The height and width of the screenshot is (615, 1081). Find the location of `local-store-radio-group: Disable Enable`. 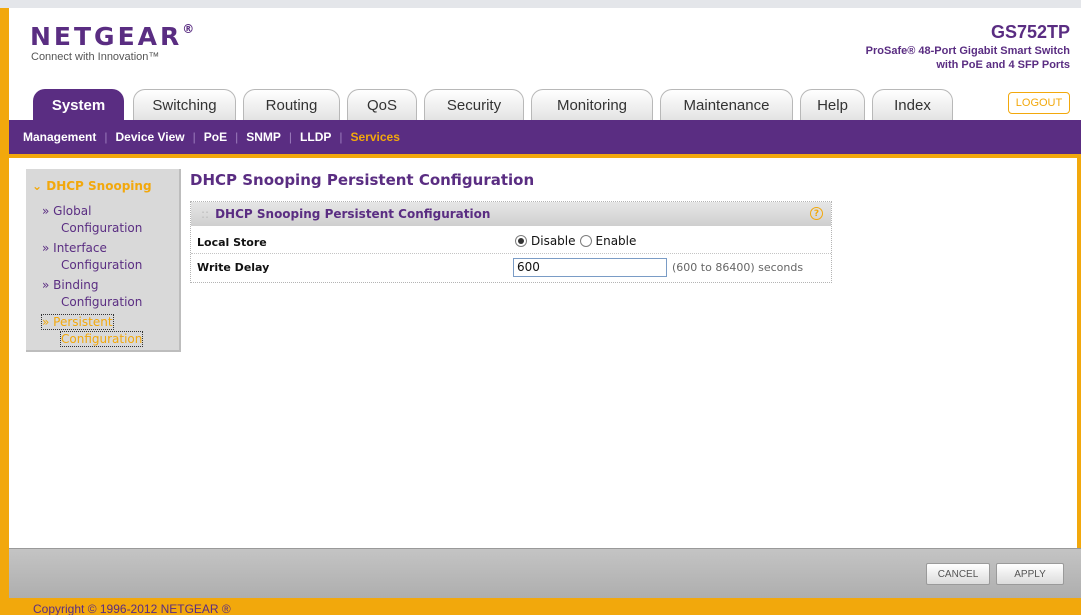

local-store-radio-group: Disable Enable is located at coordinates (577, 241).